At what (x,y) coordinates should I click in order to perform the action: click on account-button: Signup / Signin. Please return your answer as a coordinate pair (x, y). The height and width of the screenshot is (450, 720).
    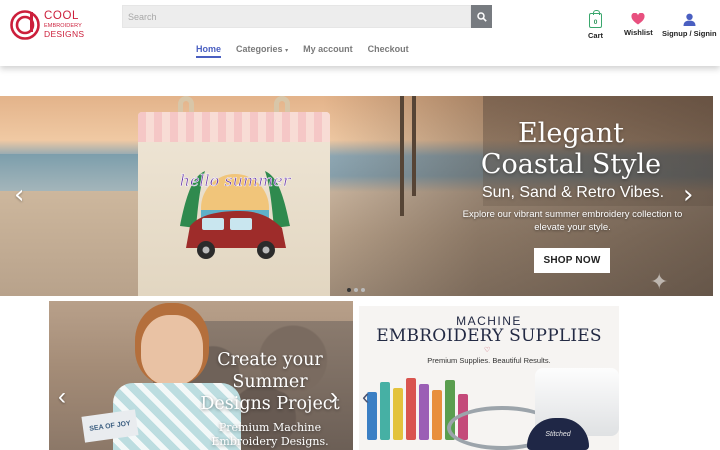
    Looking at the image, I should click on (689, 25).